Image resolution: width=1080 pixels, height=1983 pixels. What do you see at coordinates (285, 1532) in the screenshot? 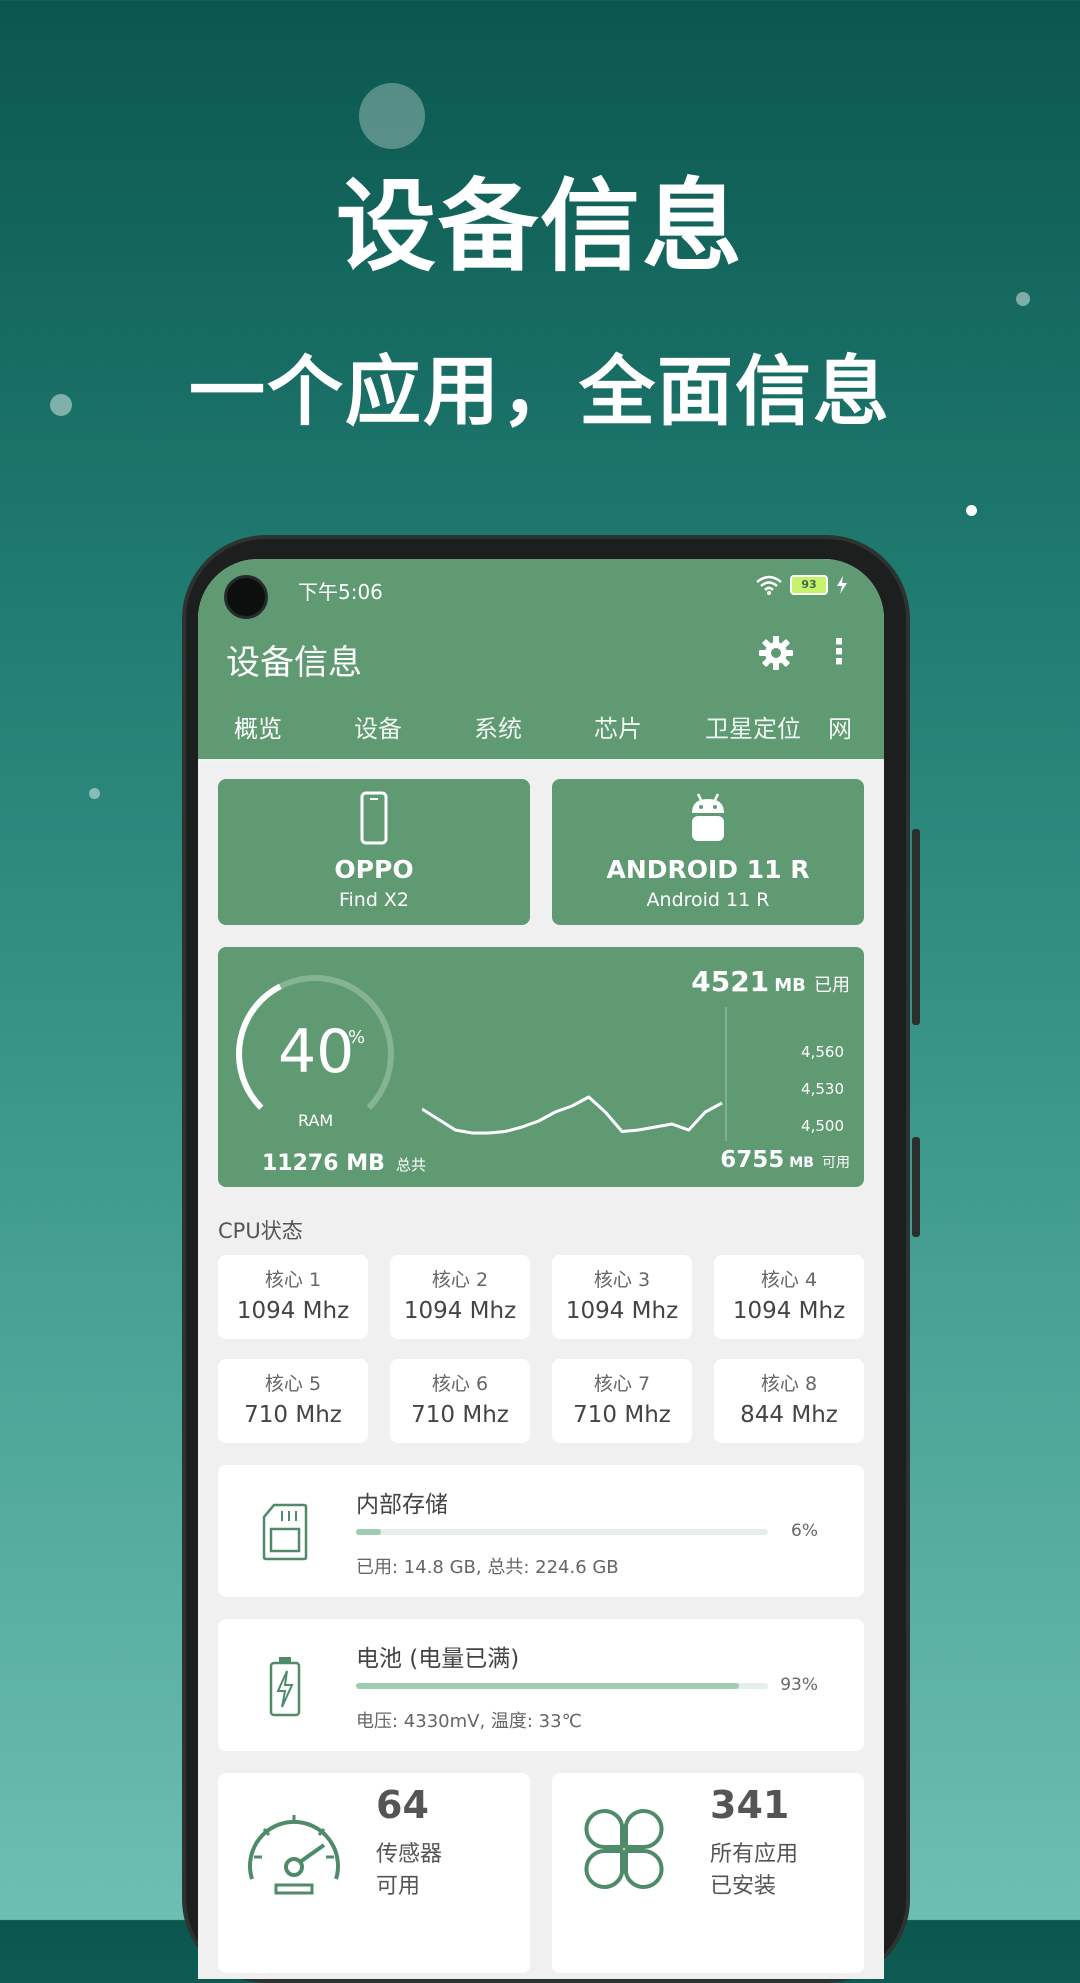
I see `sd-card-icon` at bounding box center [285, 1532].